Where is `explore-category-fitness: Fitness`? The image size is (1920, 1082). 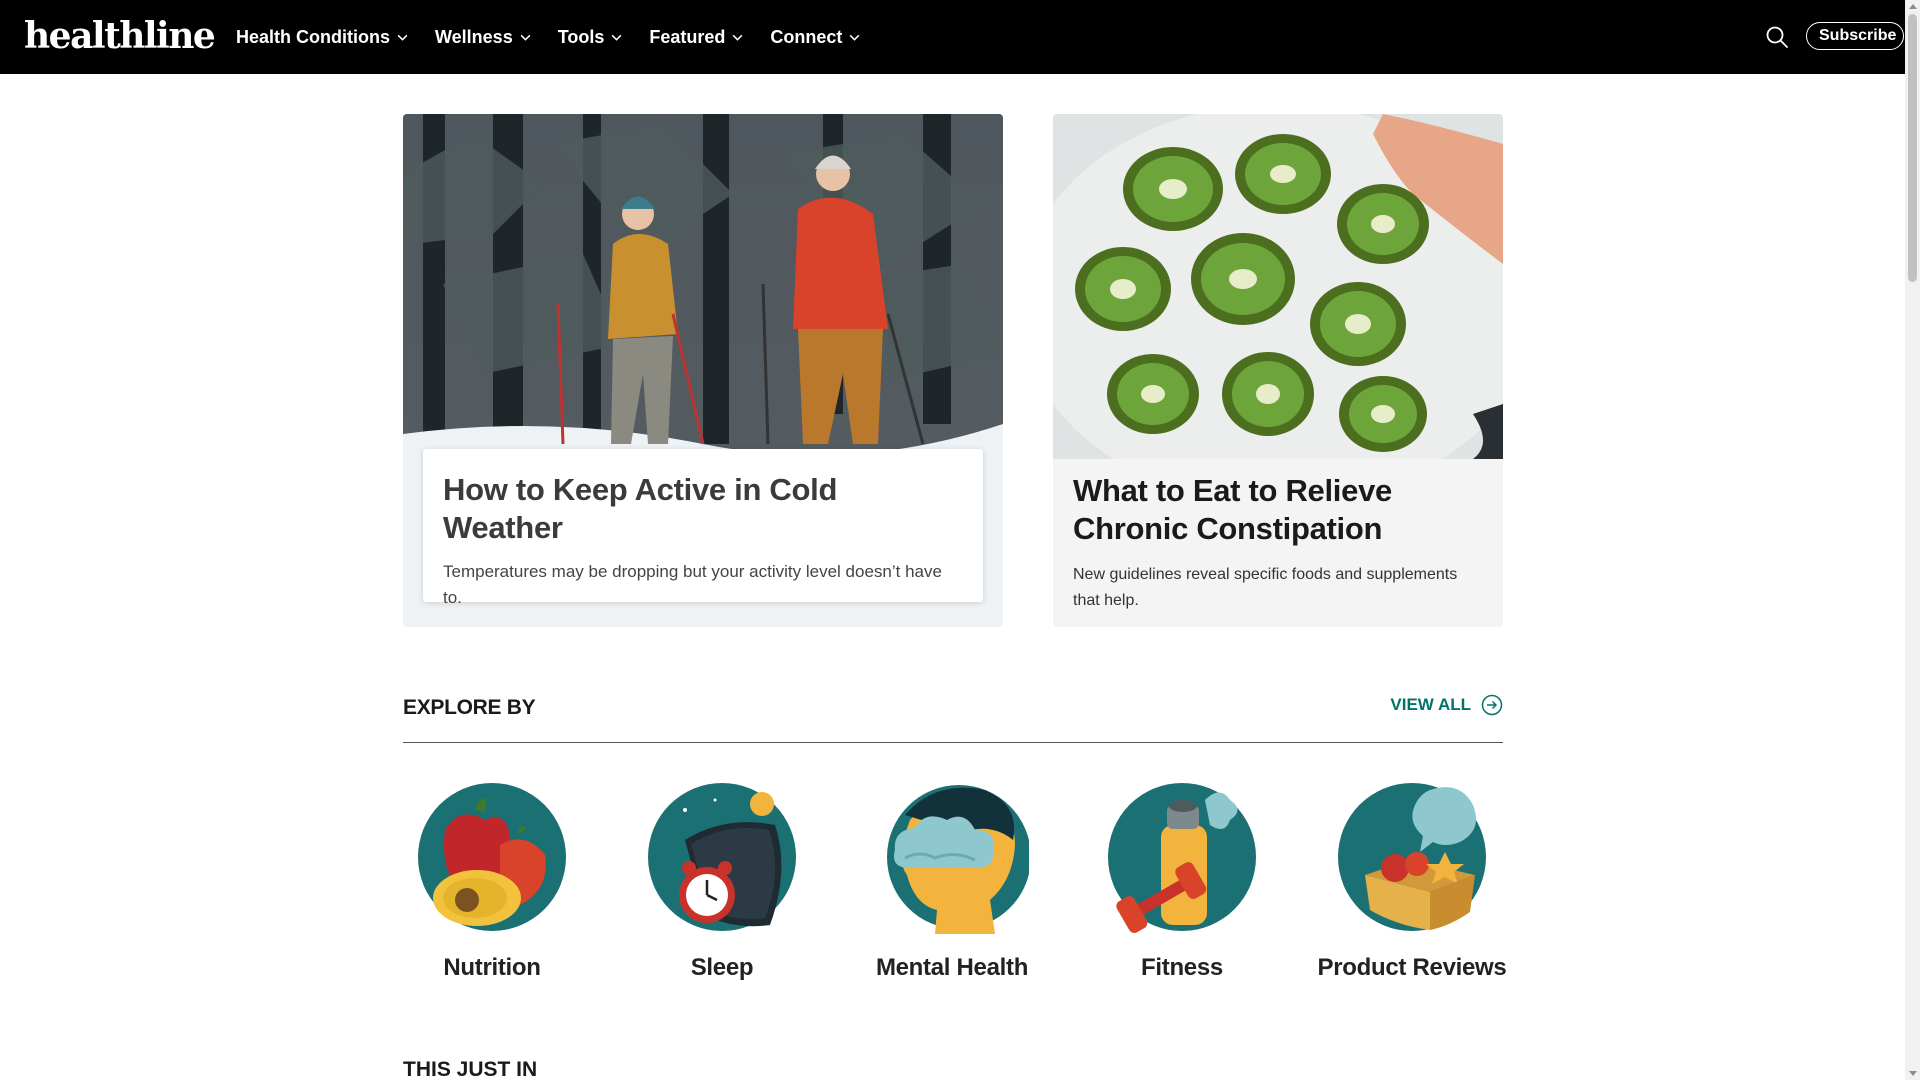
explore-category-fitness: Fitness is located at coordinates (1182, 881).